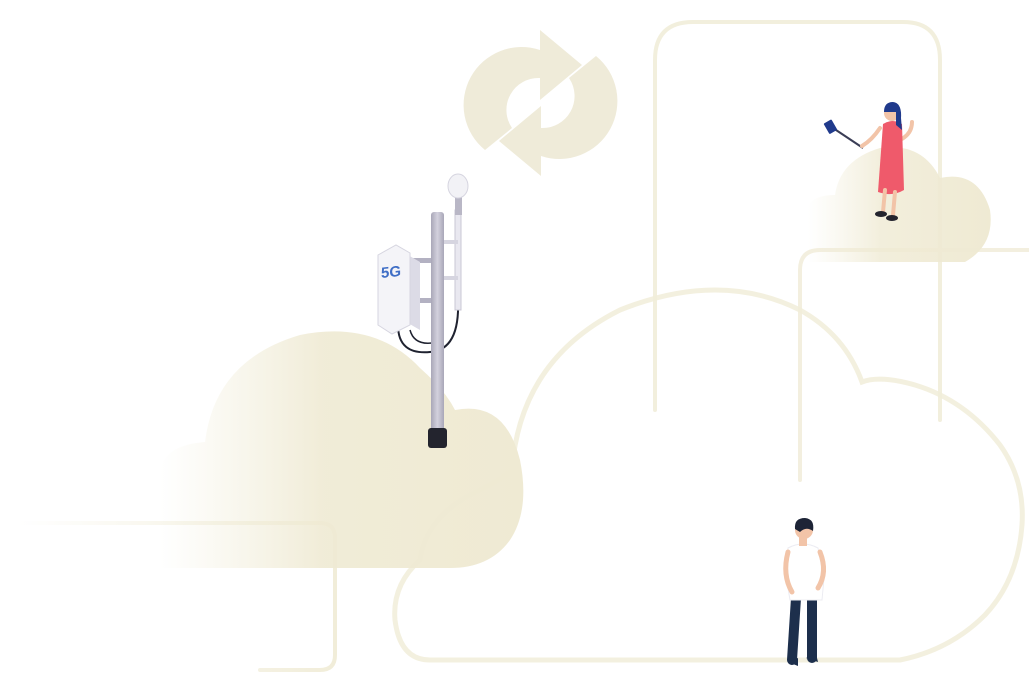  I want to click on antenna-cable, so click(421, 336).